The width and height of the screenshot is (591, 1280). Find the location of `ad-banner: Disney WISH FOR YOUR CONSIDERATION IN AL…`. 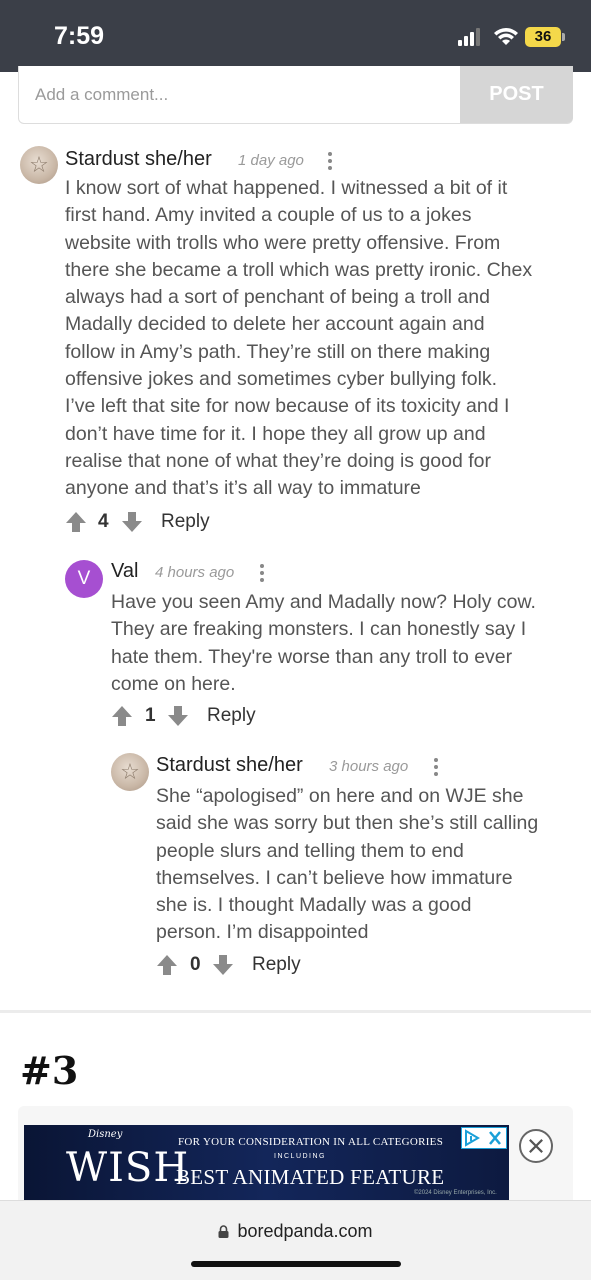

ad-banner: Disney WISH FOR YOUR CONSIDERATION IN AL… is located at coordinates (266, 1163).